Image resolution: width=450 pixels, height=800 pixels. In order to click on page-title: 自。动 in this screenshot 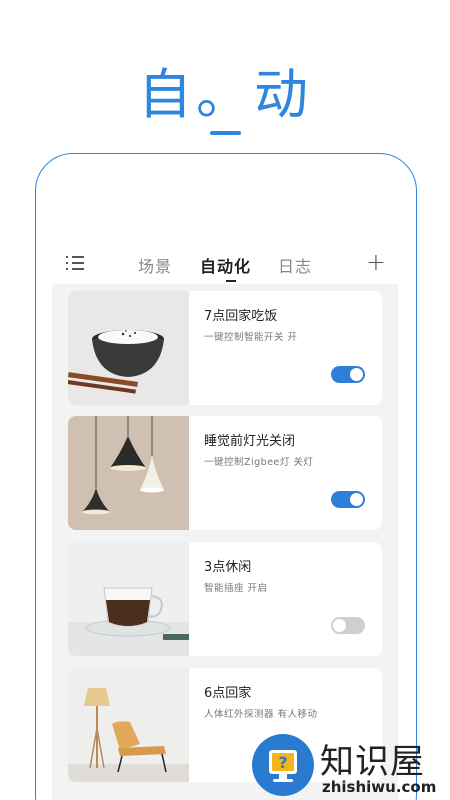, I will do `click(225, 94)`.